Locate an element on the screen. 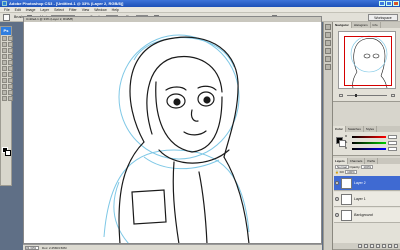  green-channel-ramp is located at coordinates (369, 143).